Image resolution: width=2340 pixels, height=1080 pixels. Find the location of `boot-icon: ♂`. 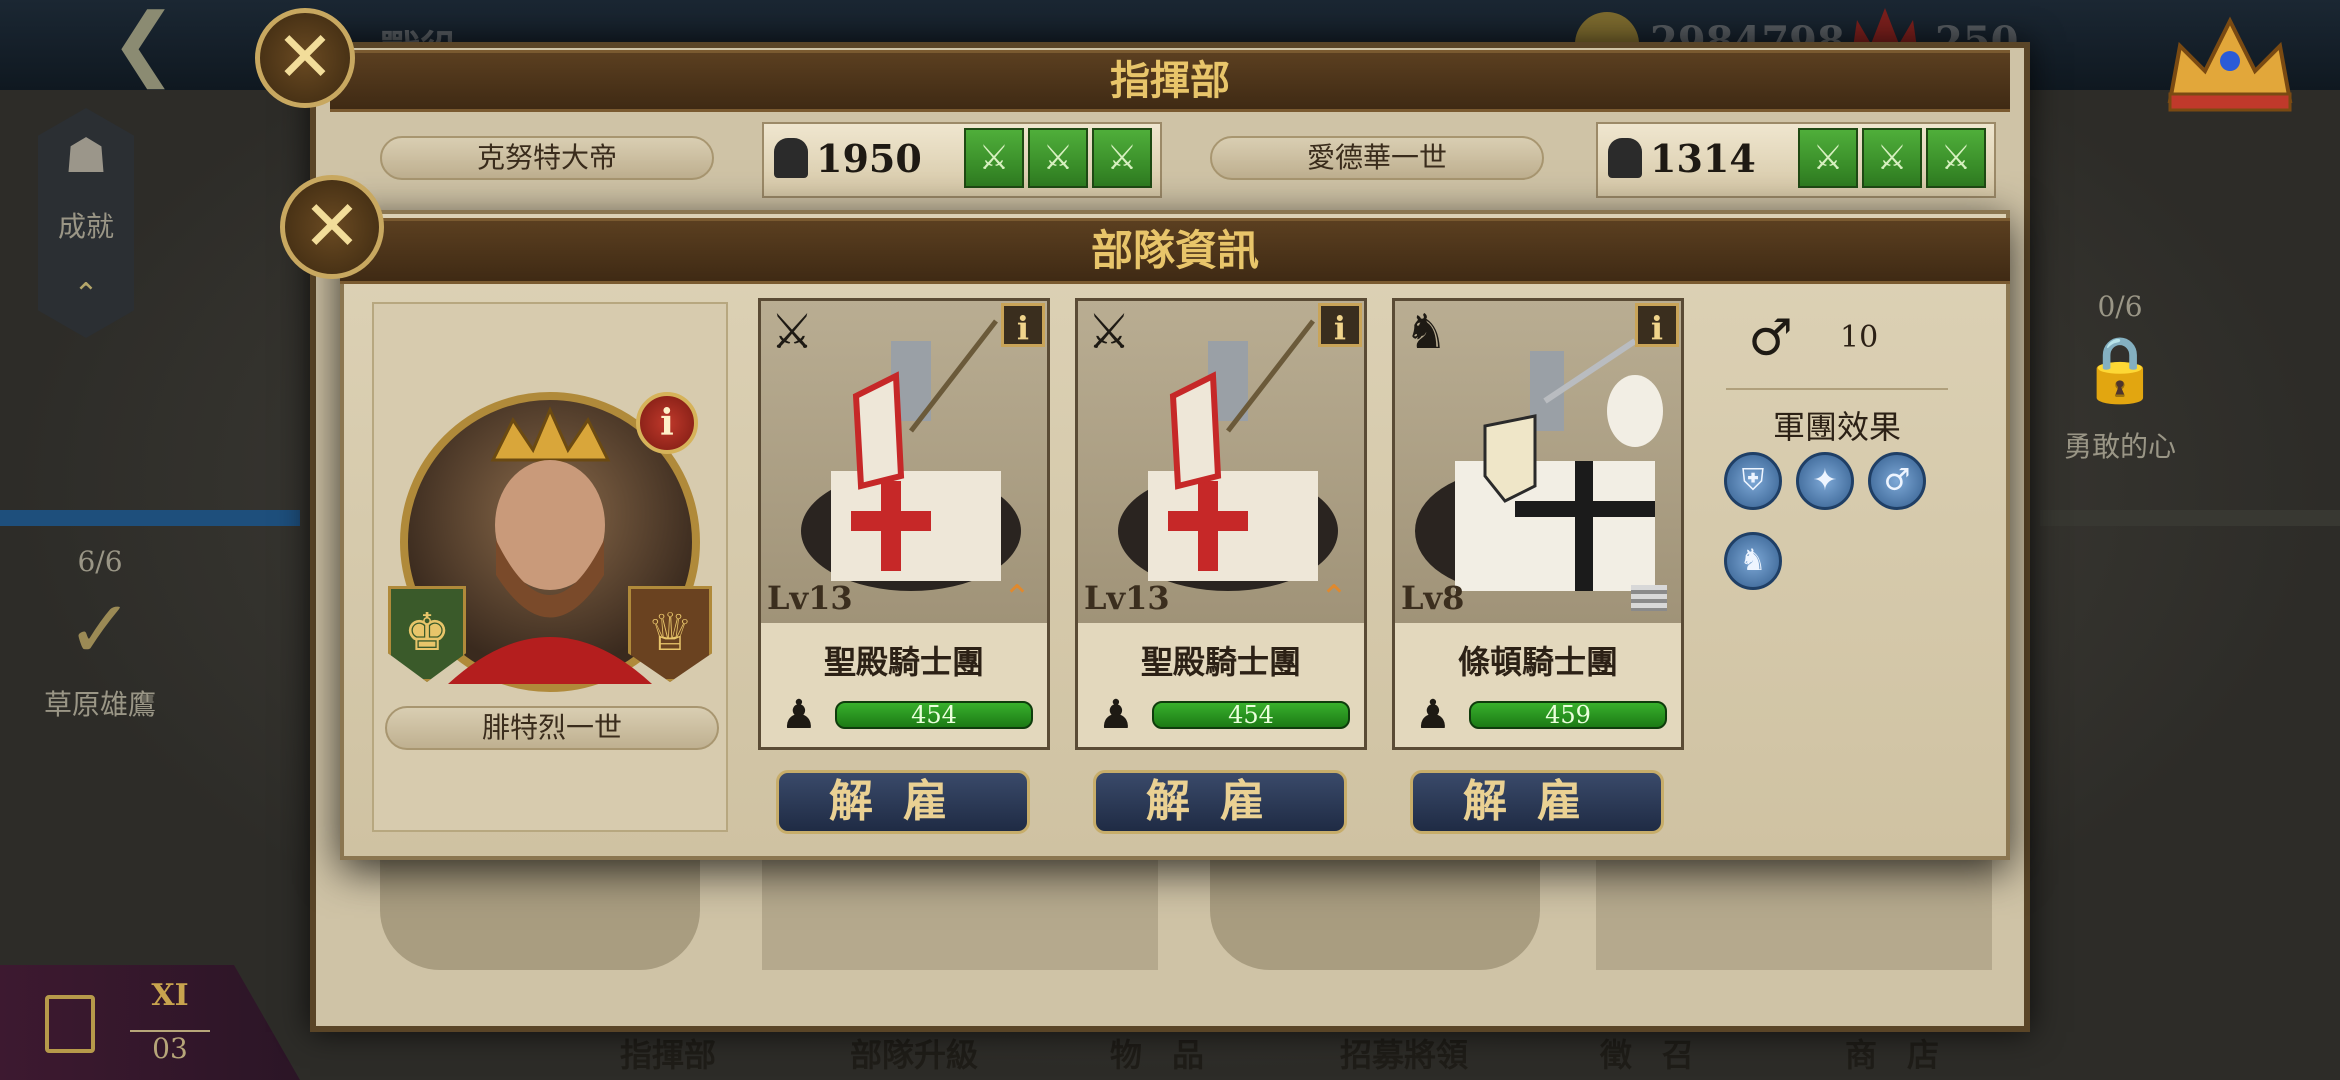

boot-icon: ♂ is located at coordinates (1770, 338).